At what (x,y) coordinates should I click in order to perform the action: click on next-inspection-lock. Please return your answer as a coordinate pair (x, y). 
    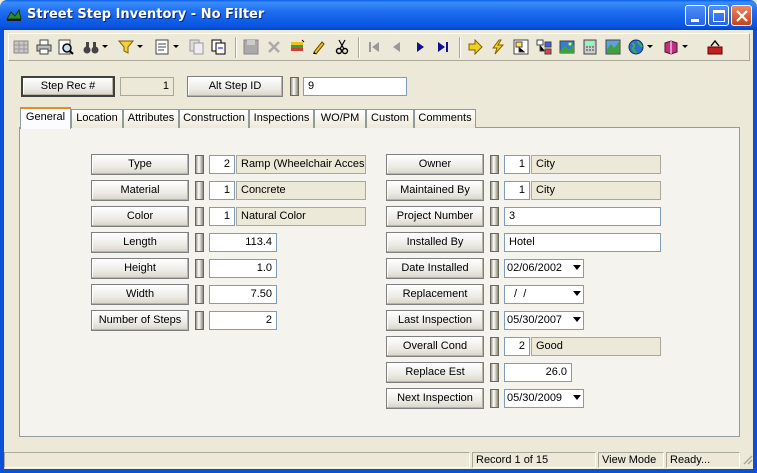
    Looking at the image, I should click on (494, 398).